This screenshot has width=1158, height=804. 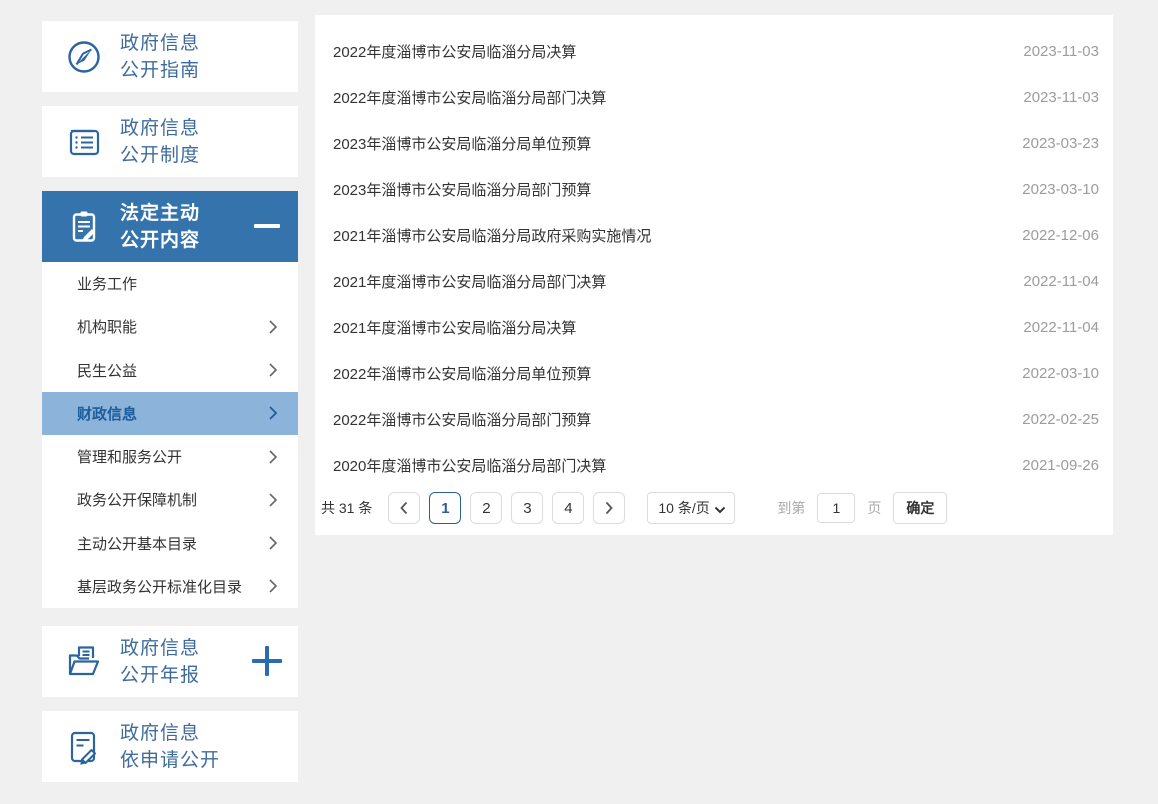 What do you see at coordinates (486, 508) in the screenshot?
I see `page-button-2: 2` at bounding box center [486, 508].